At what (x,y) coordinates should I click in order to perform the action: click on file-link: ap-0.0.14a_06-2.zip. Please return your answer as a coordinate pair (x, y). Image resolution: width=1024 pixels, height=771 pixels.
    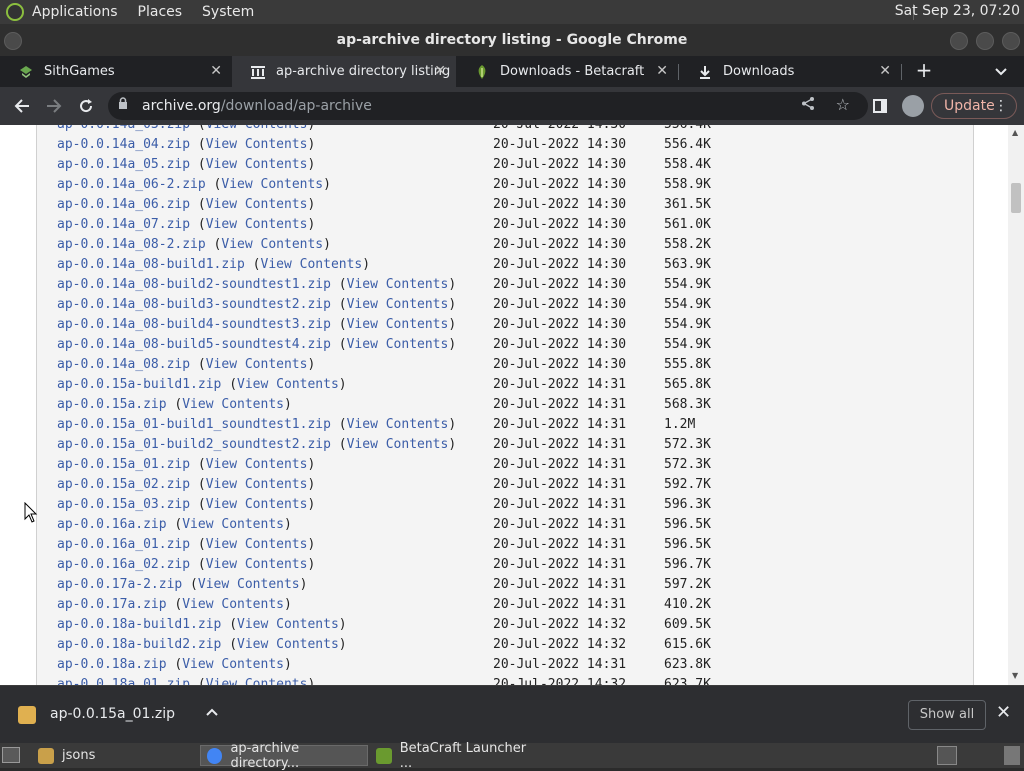
    Looking at the image, I should click on (131, 184).